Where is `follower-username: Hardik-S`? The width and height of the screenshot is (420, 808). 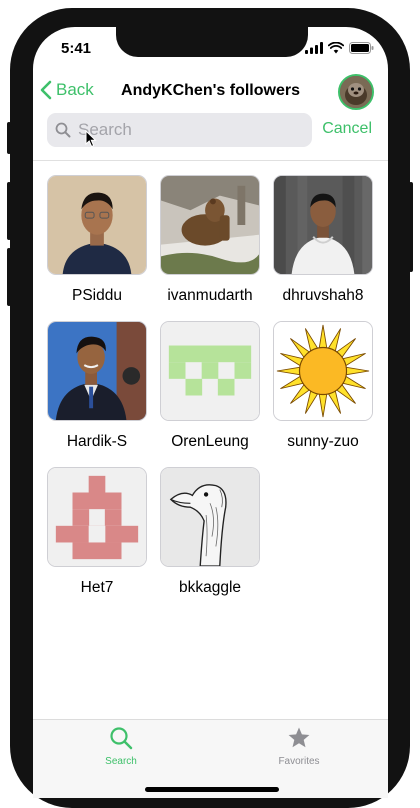 follower-username: Hardik-S is located at coordinates (97, 441).